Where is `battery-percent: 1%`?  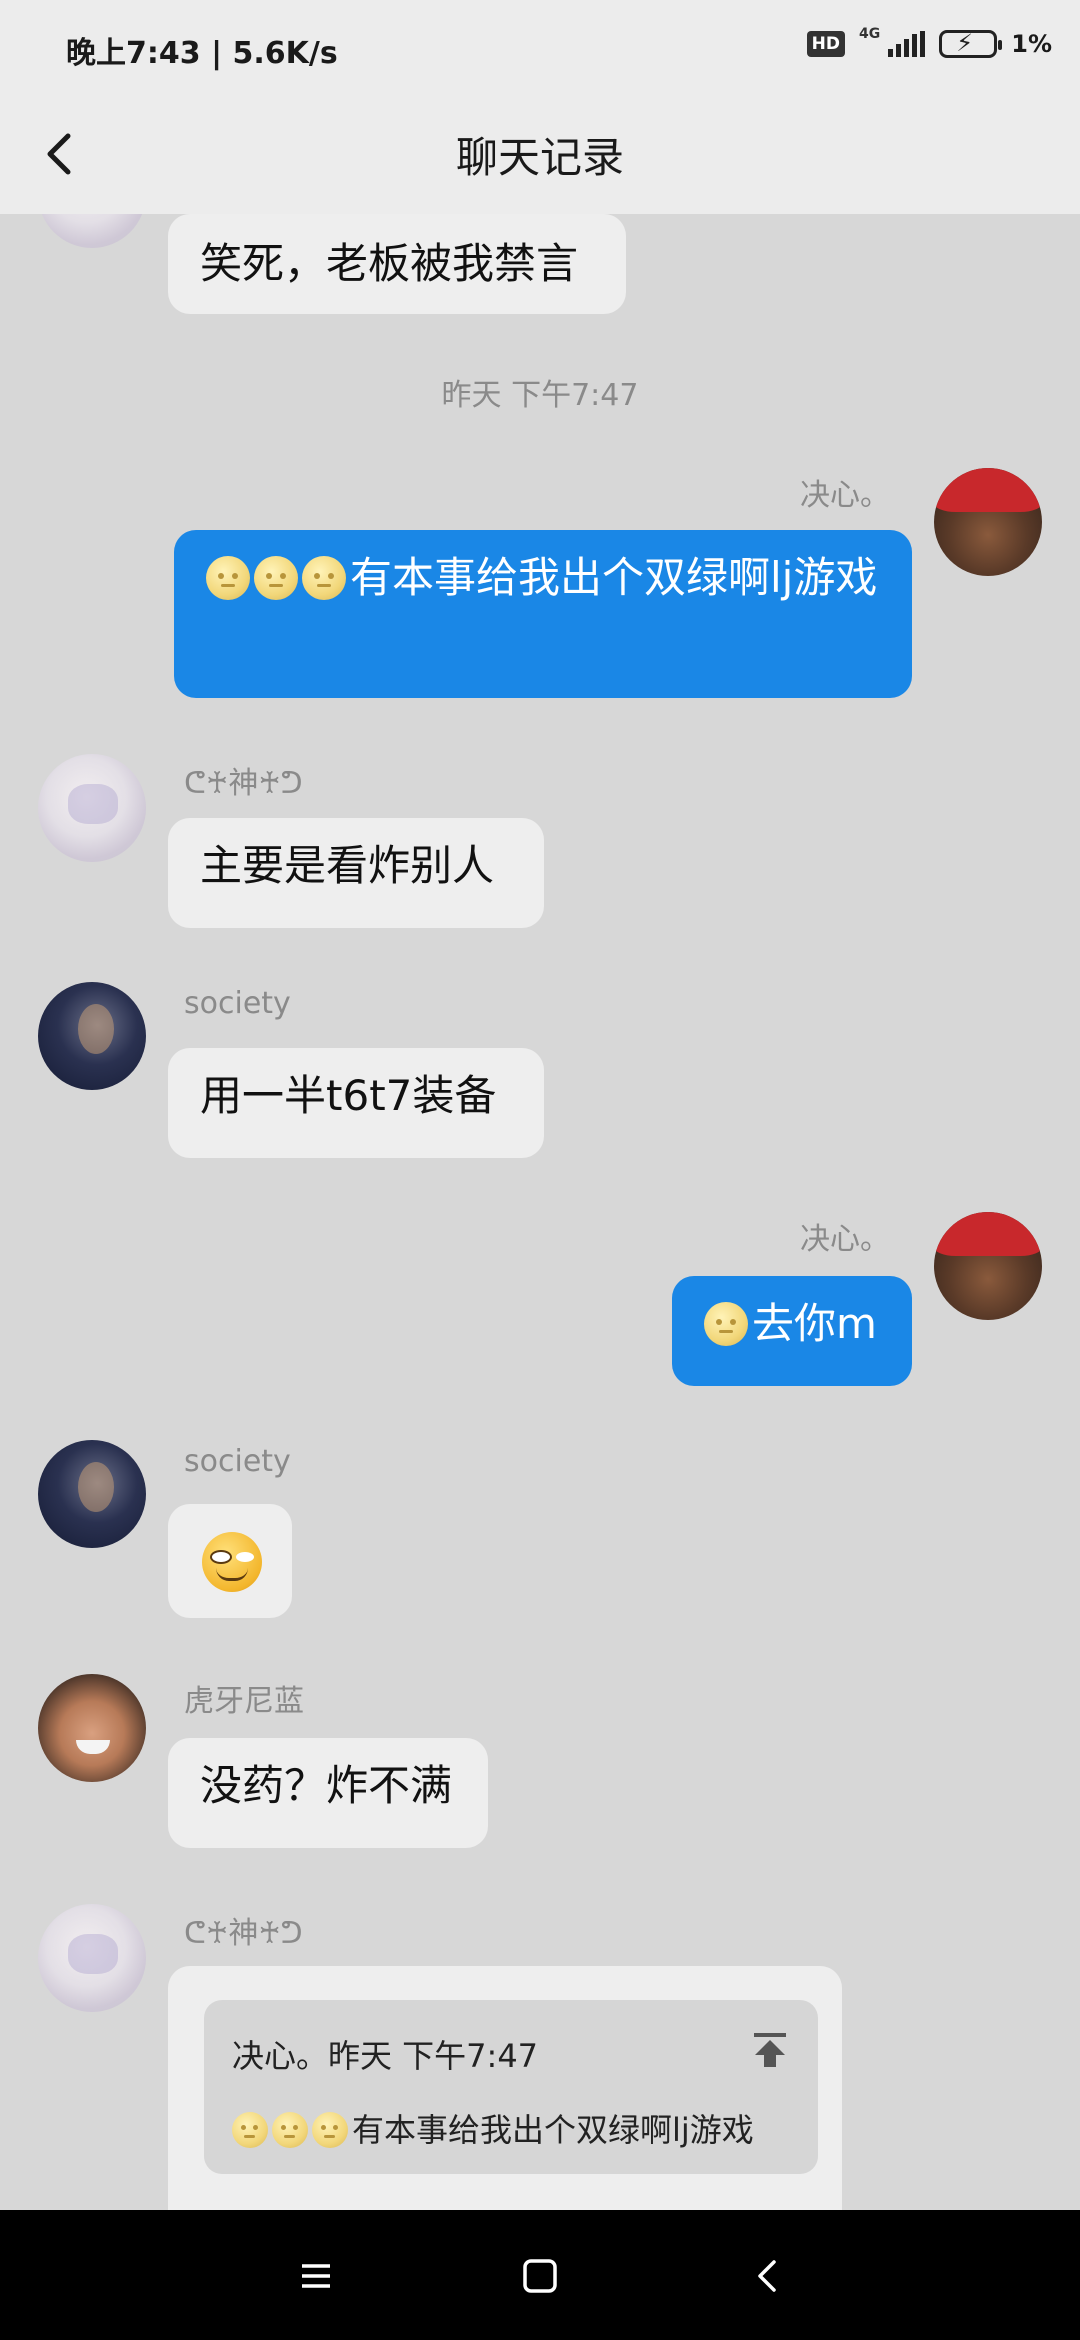 battery-percent: 1% is located at coordinates (1031, 44).